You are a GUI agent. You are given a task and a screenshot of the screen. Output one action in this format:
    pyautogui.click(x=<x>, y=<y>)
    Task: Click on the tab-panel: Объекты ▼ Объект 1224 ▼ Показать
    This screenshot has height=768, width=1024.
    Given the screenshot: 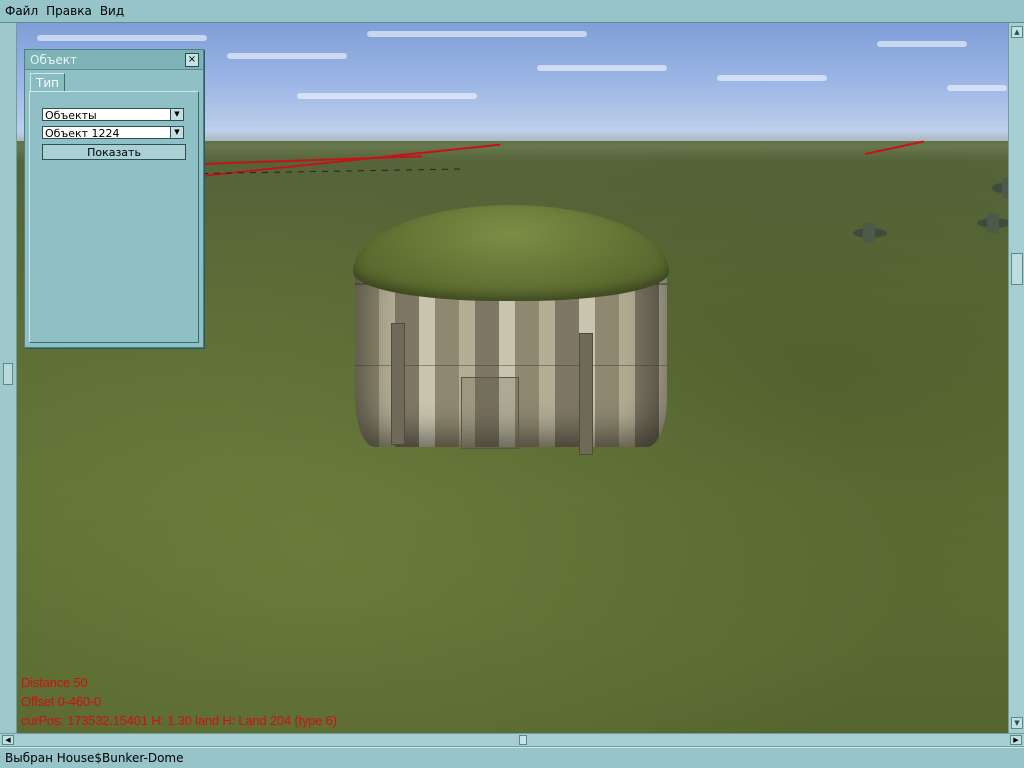 What is the action you would take?
    pyautogui.click(x=114, y=217)
    